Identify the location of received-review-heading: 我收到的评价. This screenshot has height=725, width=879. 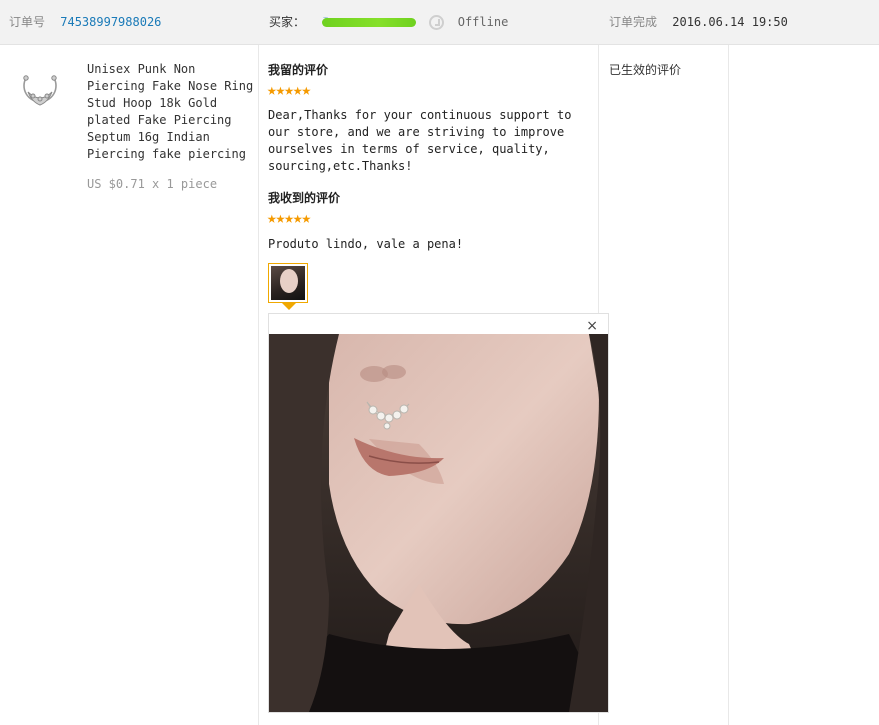
(304, 198).